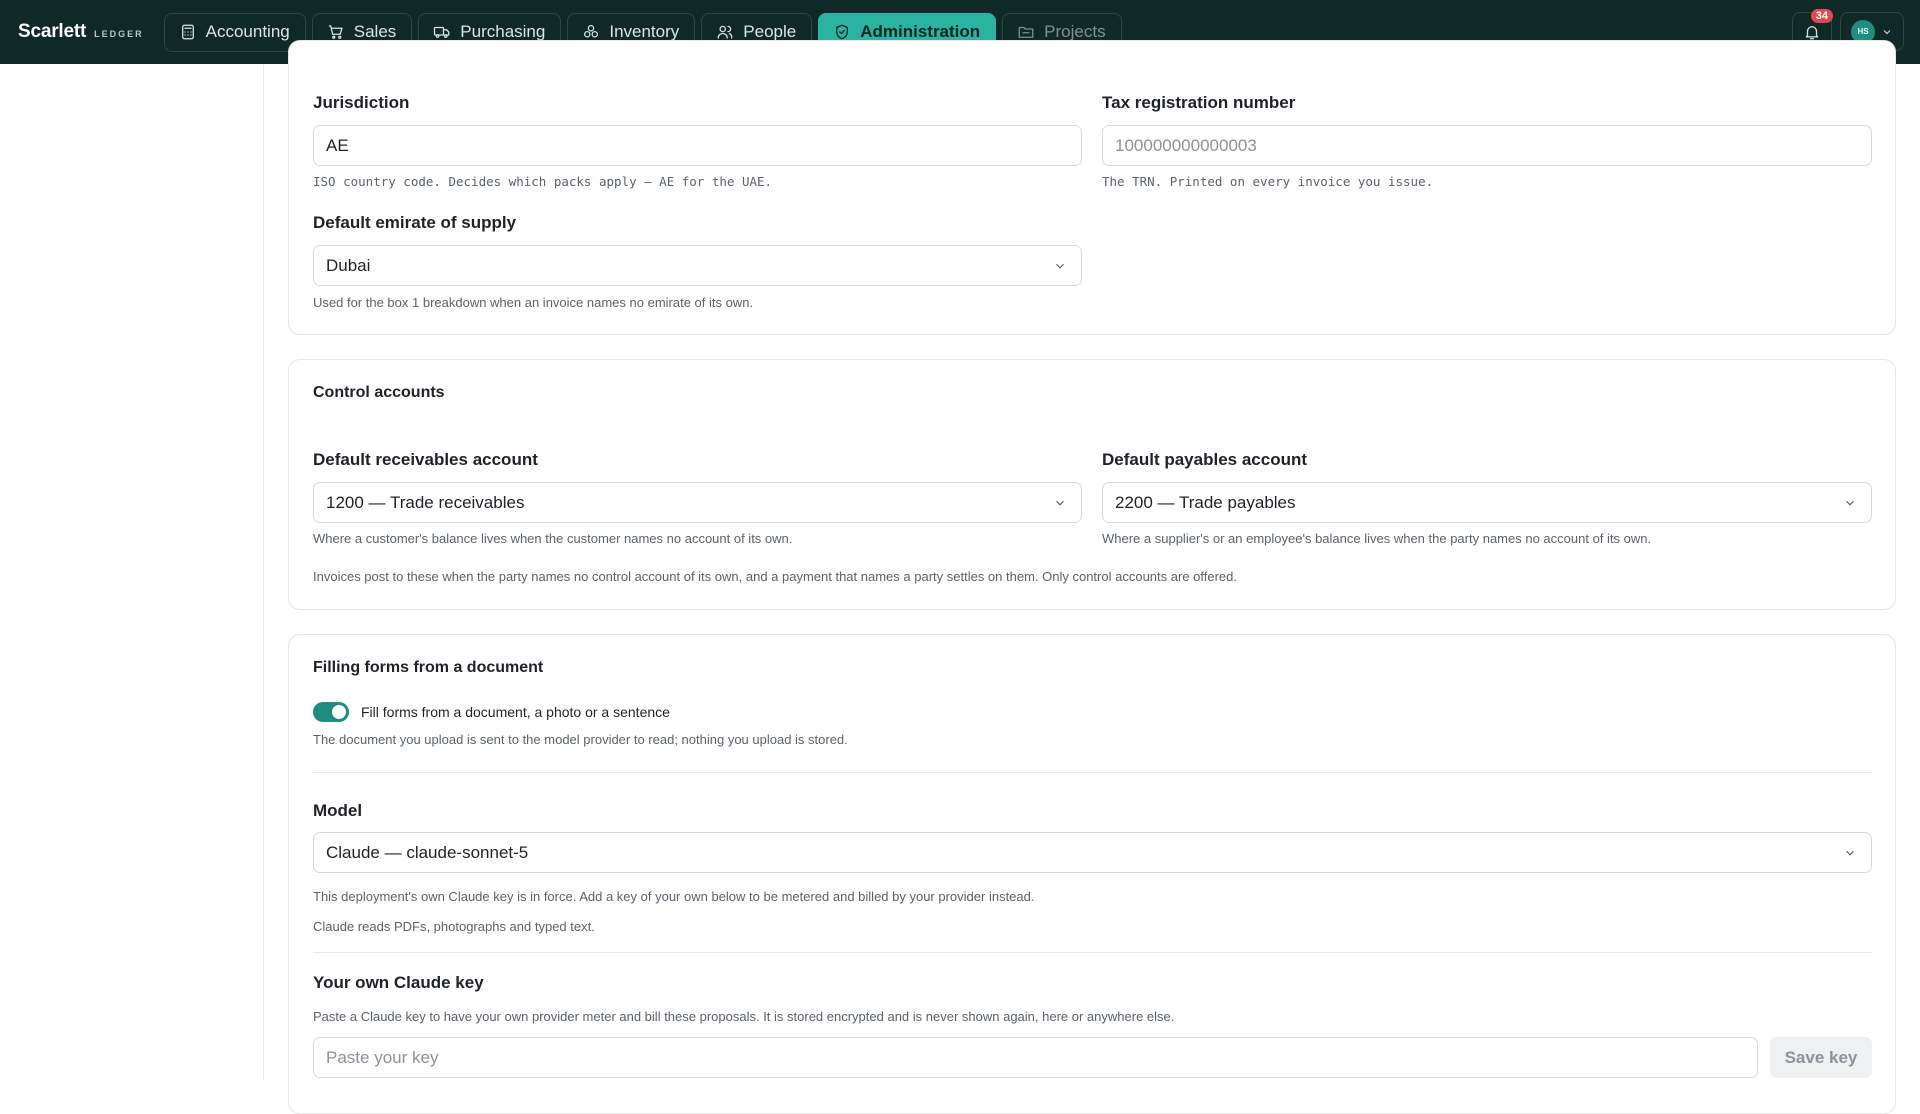 The height and width of the screenshot is (1114, 1920). I want to click on emirate-label: Default emirate of supply, so click(415, 222).